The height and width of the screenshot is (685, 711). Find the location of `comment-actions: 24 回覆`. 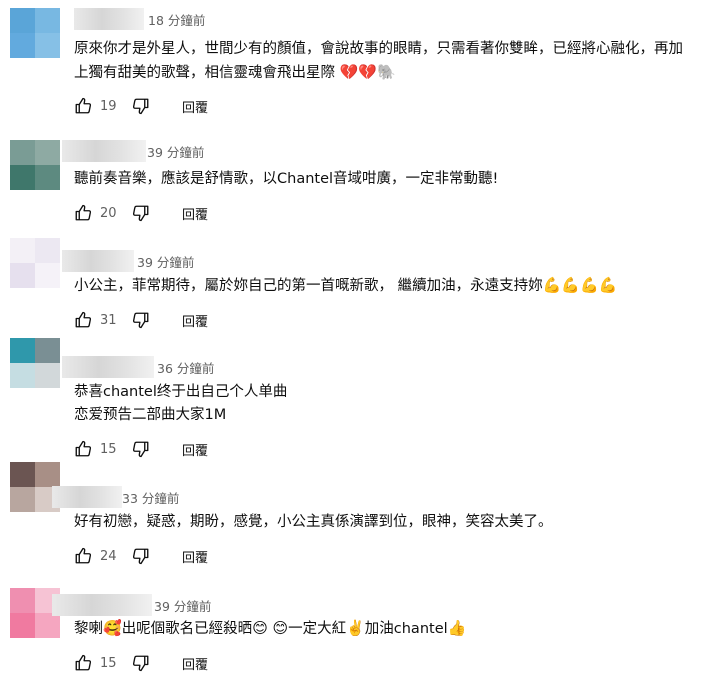

comment-actions: 24 回覆 is located at coordinates (141, 556).